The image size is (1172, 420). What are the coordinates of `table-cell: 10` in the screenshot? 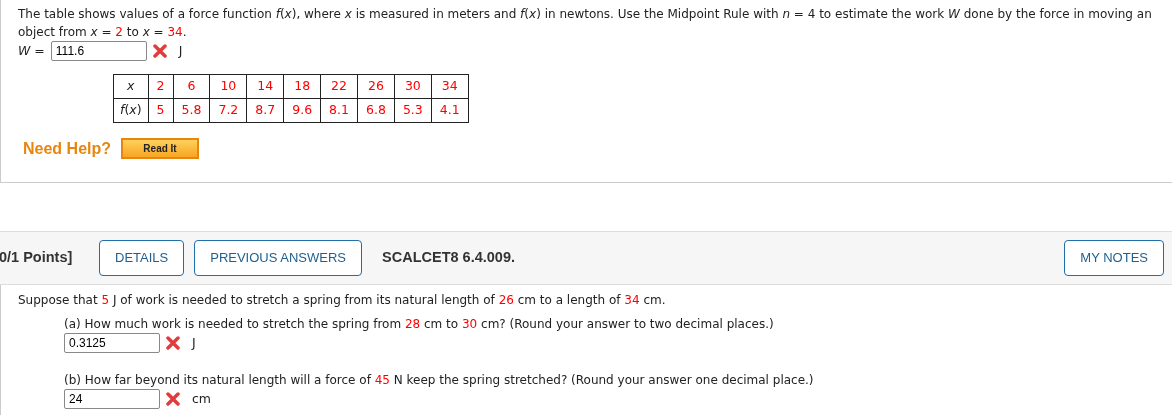 It's located at (228, 86).